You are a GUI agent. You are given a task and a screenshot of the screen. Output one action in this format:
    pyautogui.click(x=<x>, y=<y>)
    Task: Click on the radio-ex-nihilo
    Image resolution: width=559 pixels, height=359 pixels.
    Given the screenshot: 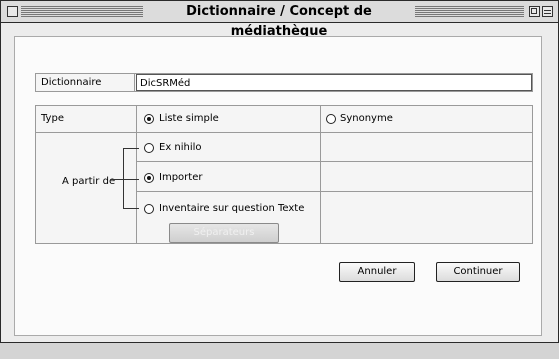 What is the action you would take?
    pyautogui.click(x=149, y=148)
    